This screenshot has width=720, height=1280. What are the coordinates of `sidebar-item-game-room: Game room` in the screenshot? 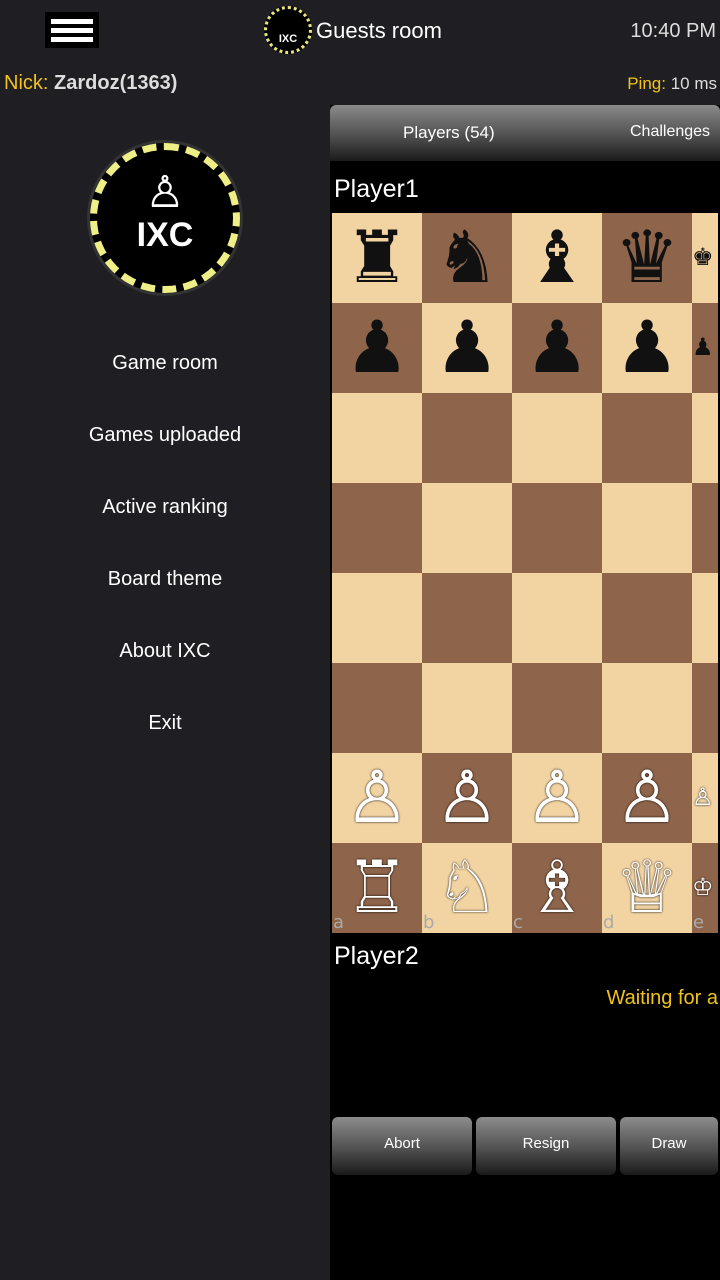 It's located at (165, 363).